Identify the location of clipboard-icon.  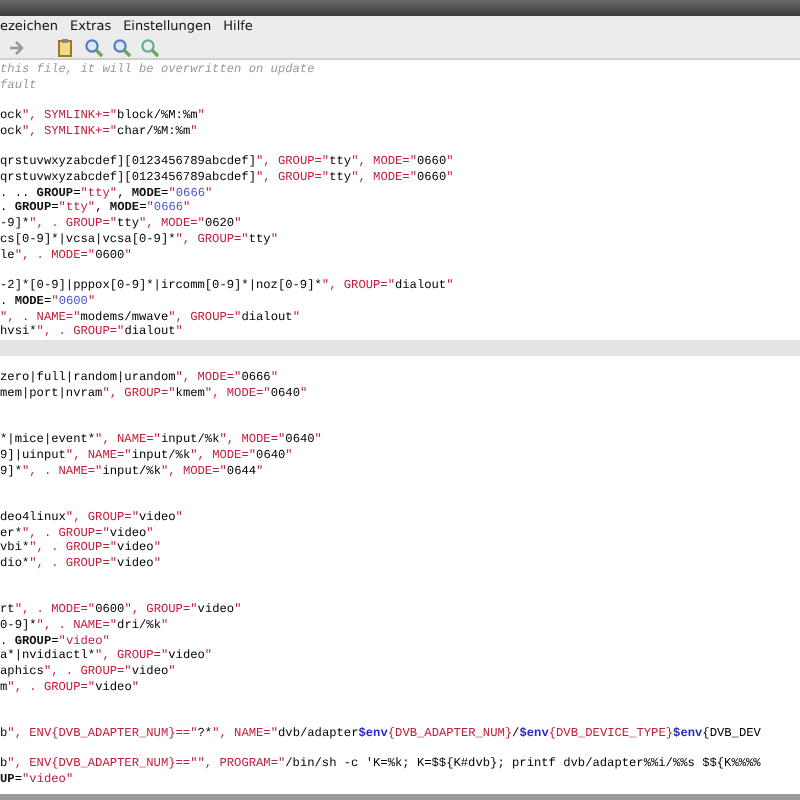
(66, 47).